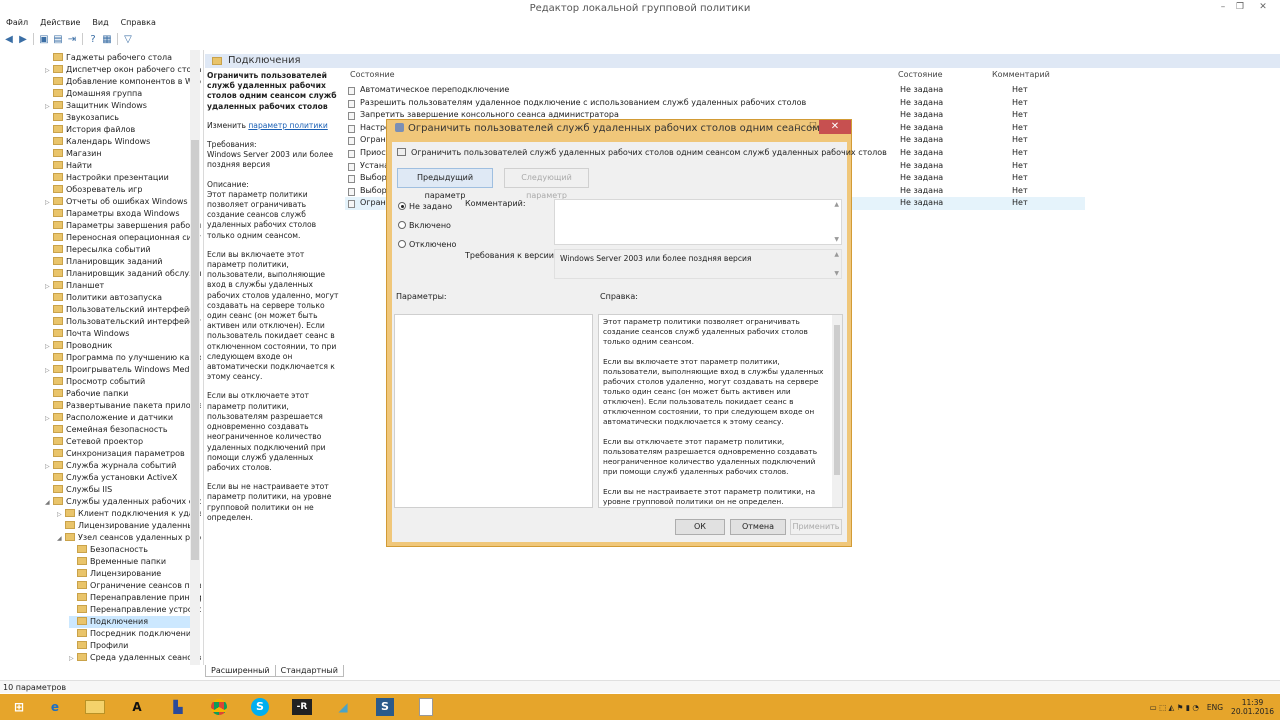 This screenshot has height=720, width=1280. What do you see at coordinates (117, 382) in the screenshot?
I see `tree-item: Просмотр событий` at bounding box center [117, 382].